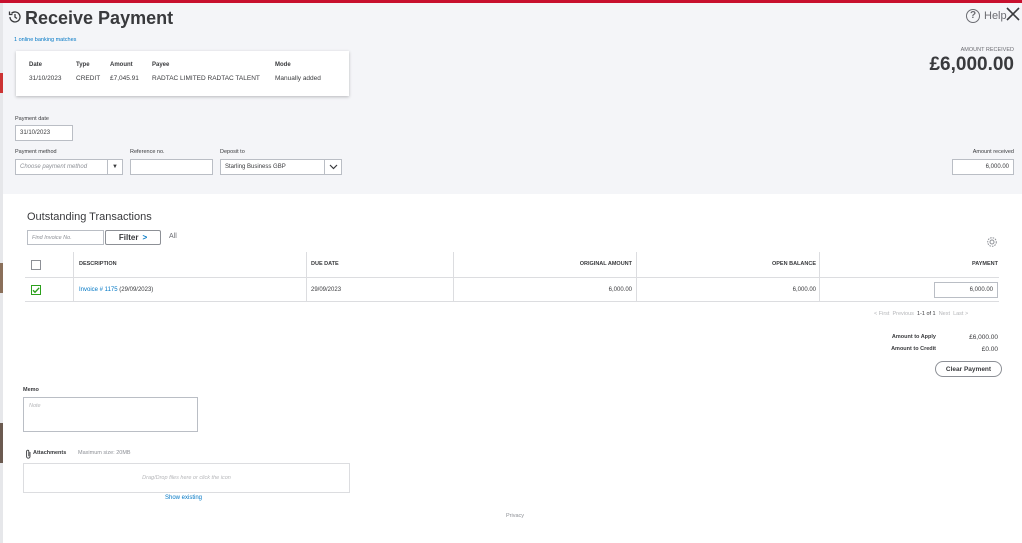 This screenshot has width=1022, height=543. Describe the element at coordinates (620, 290) in the screenshot. I see `row-original-amount: 6,000.00` at that location.